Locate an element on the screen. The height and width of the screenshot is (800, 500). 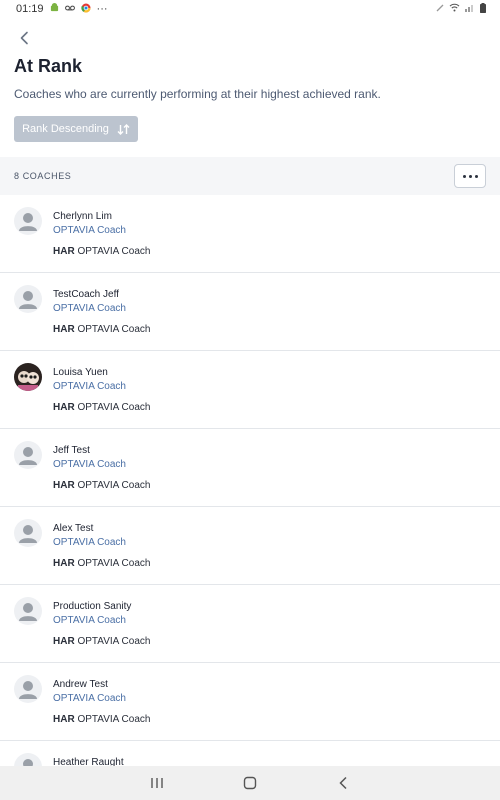
recents-icon is located at coordinates (156, 783).